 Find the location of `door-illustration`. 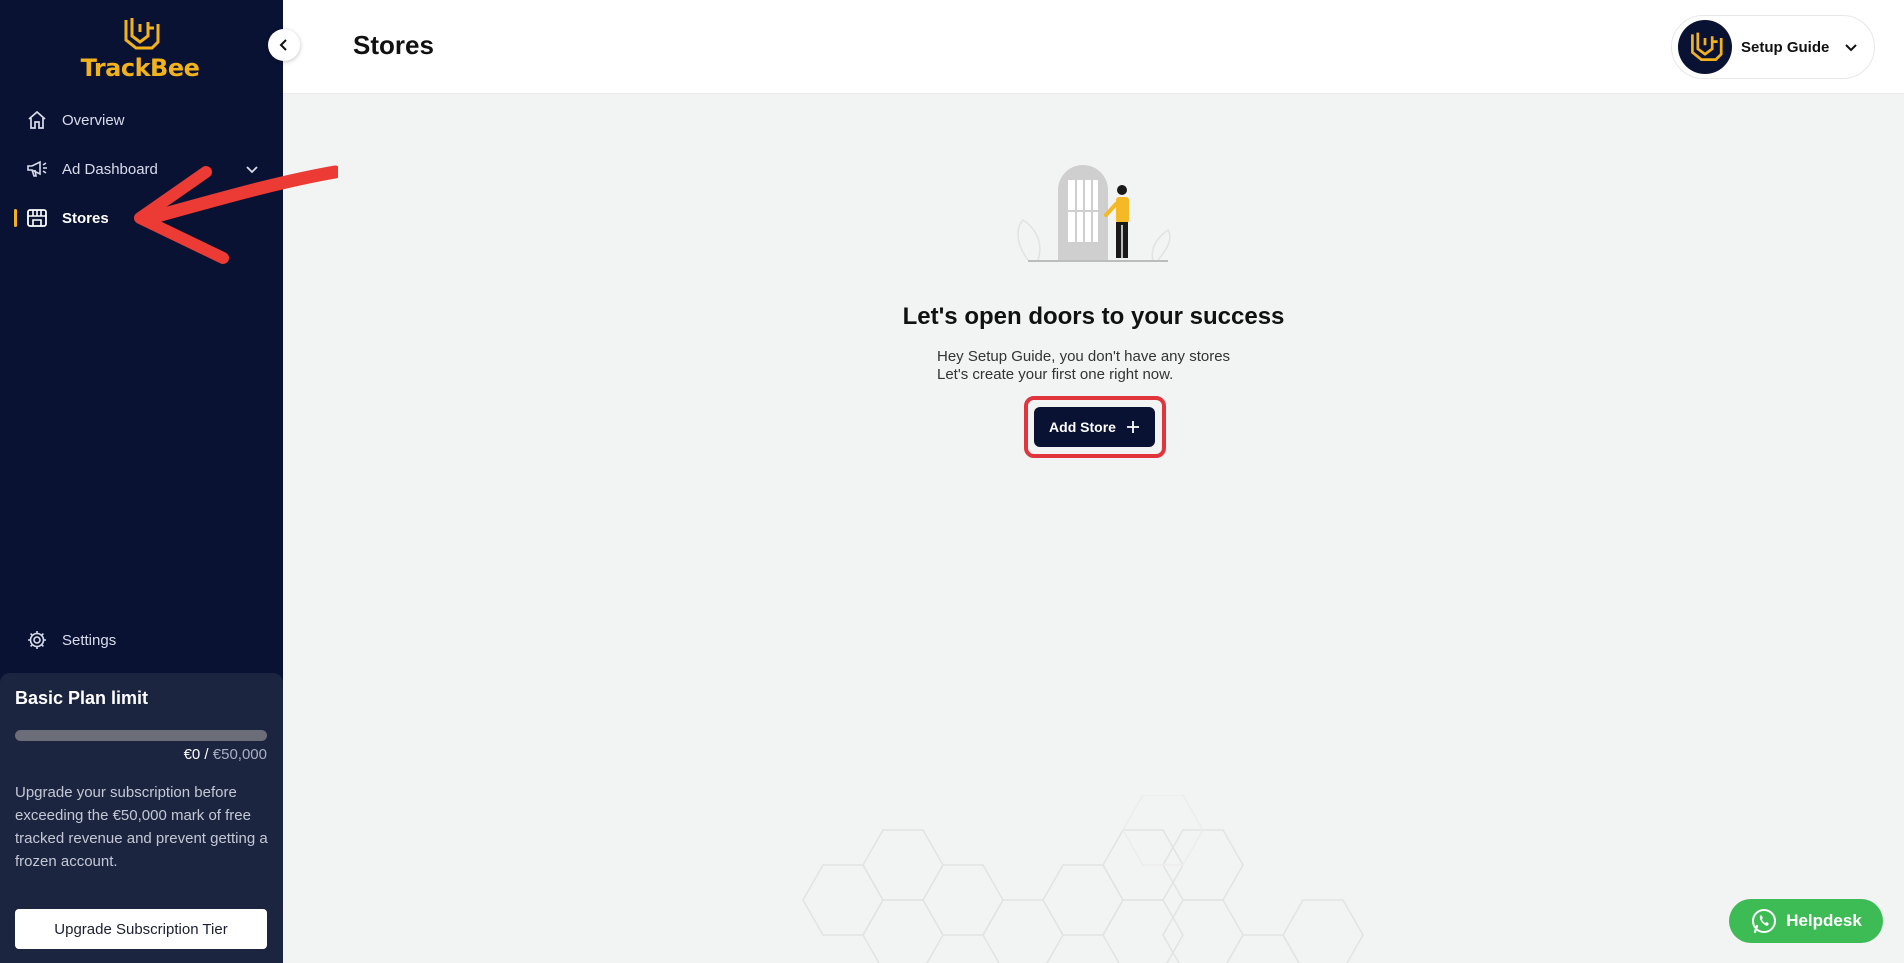

door-illustration is located at coordinates (1094, 213).